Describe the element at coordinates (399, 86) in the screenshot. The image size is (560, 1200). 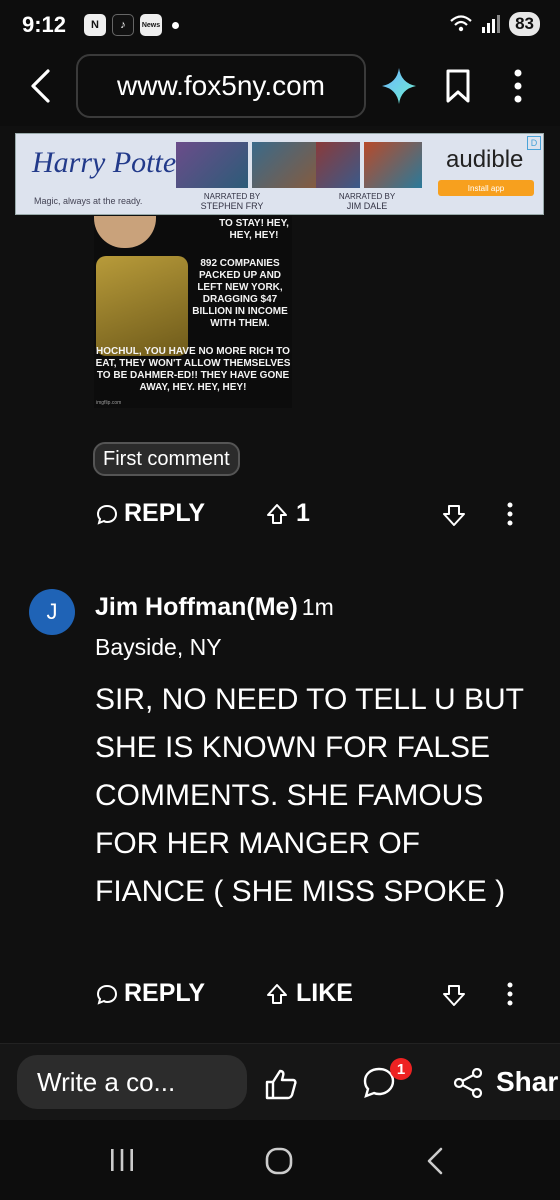
I see `ai-sparkle-icon` at that location.